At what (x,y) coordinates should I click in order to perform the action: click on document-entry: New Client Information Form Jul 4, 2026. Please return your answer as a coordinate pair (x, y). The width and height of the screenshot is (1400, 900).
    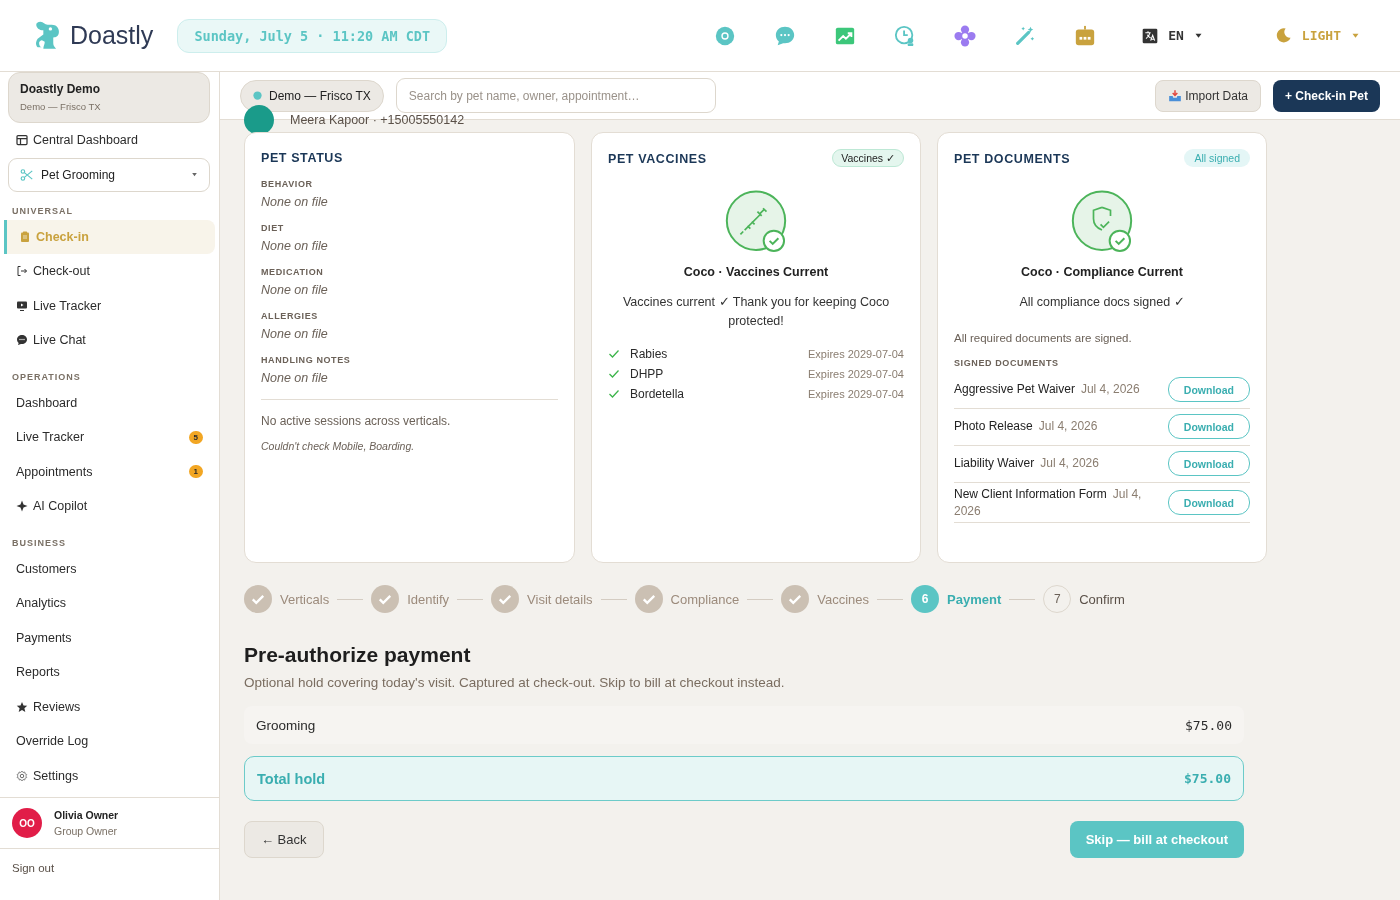
    Looking at the image, I should click on (1048, 502).